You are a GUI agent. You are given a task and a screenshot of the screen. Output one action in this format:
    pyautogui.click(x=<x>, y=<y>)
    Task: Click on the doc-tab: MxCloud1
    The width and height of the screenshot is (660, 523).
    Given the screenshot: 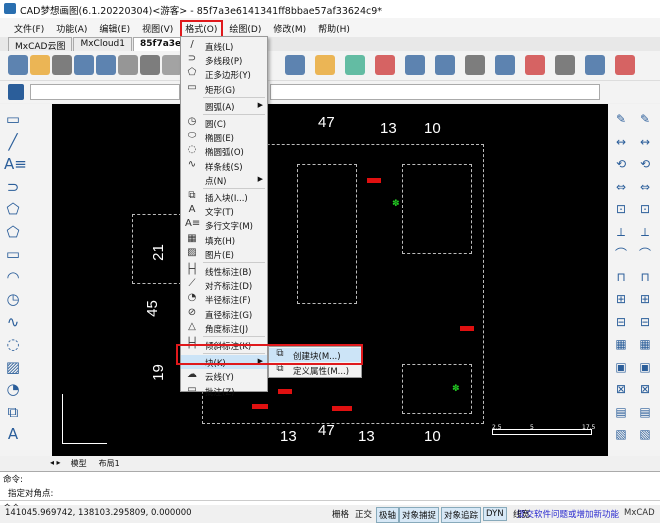 What is the action you would take?
    pyautogui.click(x=102, y=44)
    